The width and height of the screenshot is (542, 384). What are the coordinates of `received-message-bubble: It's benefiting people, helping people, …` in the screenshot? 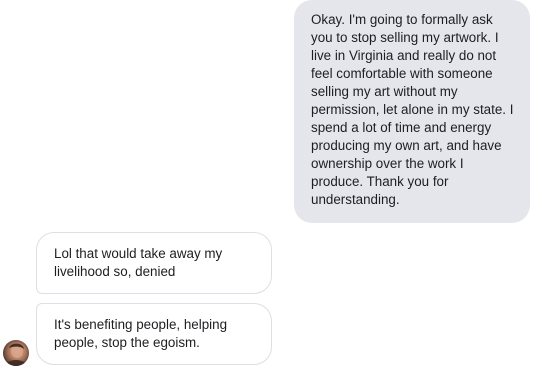 It's located at (154, 334).